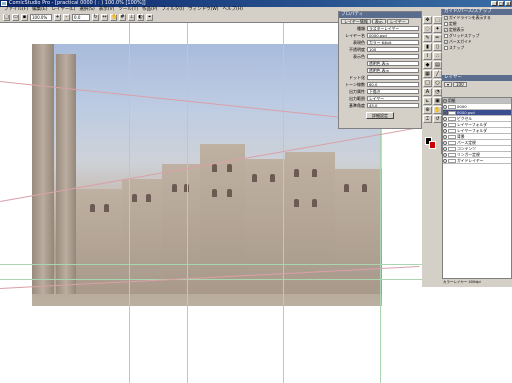 The width and height of the screenshot is (512, 383). What do you see at coordinates (437, 119) in the screenshot?
I see `rotate-tool-icon: ↺` at bounding box center [437, 119].